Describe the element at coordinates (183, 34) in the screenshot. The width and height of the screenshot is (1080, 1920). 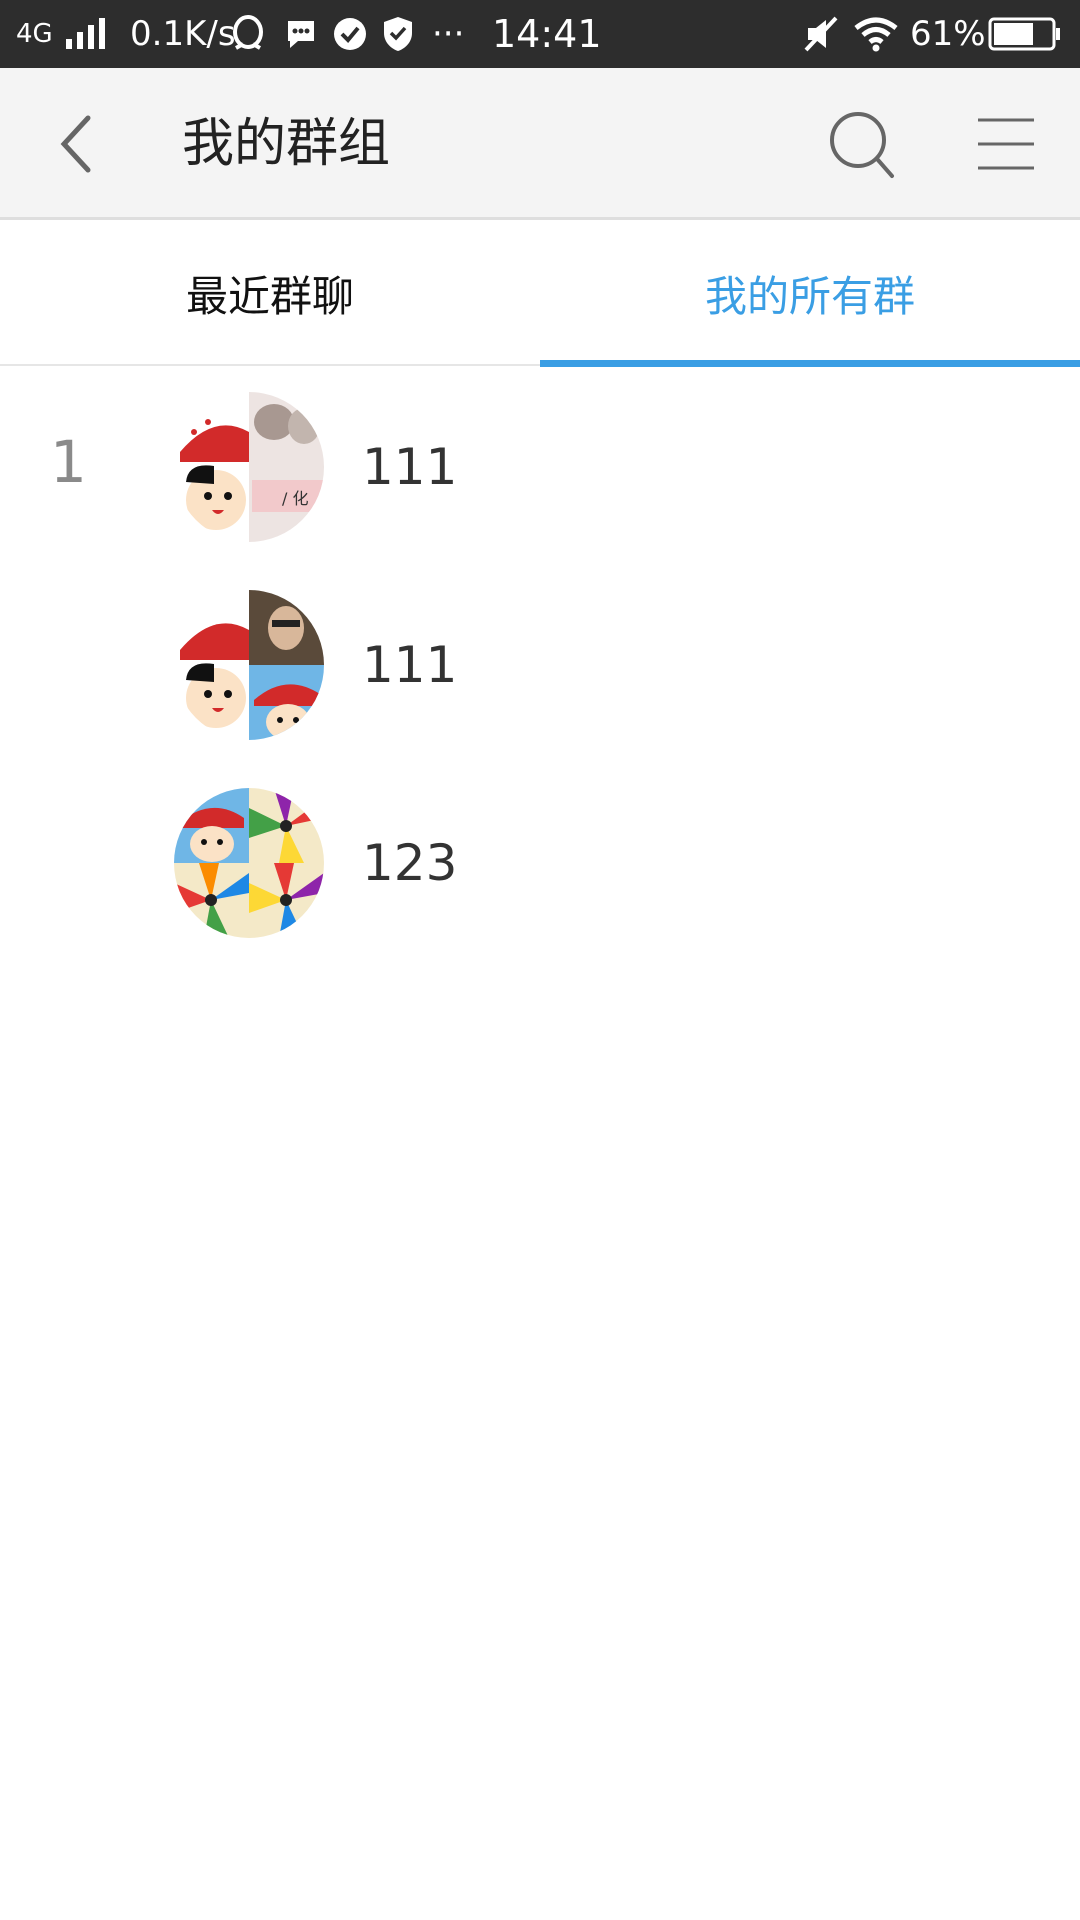
I see `network-speed: 0.1K/s` at that location.